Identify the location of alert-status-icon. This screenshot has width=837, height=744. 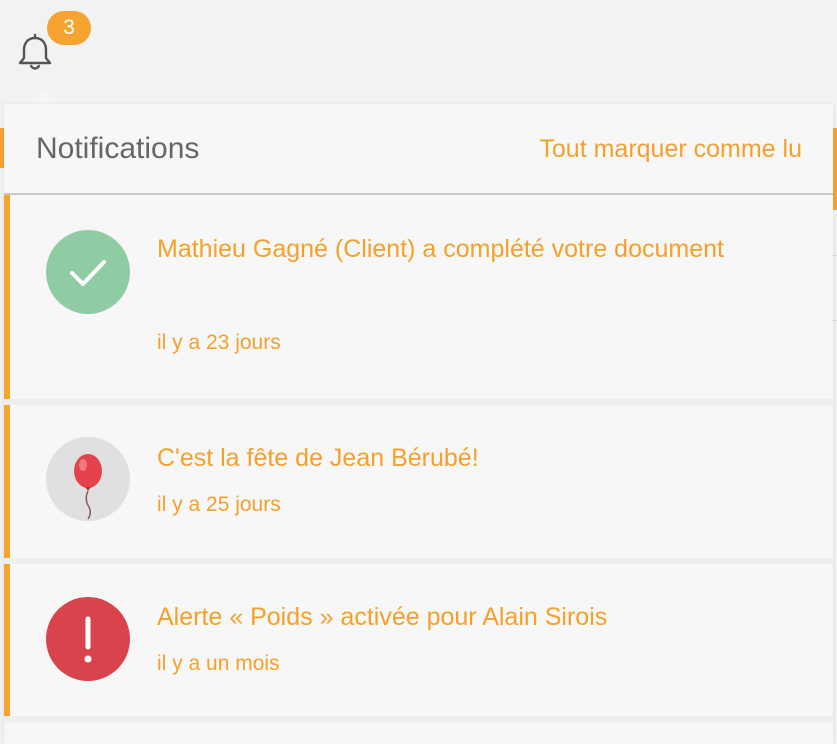
(88, 639).